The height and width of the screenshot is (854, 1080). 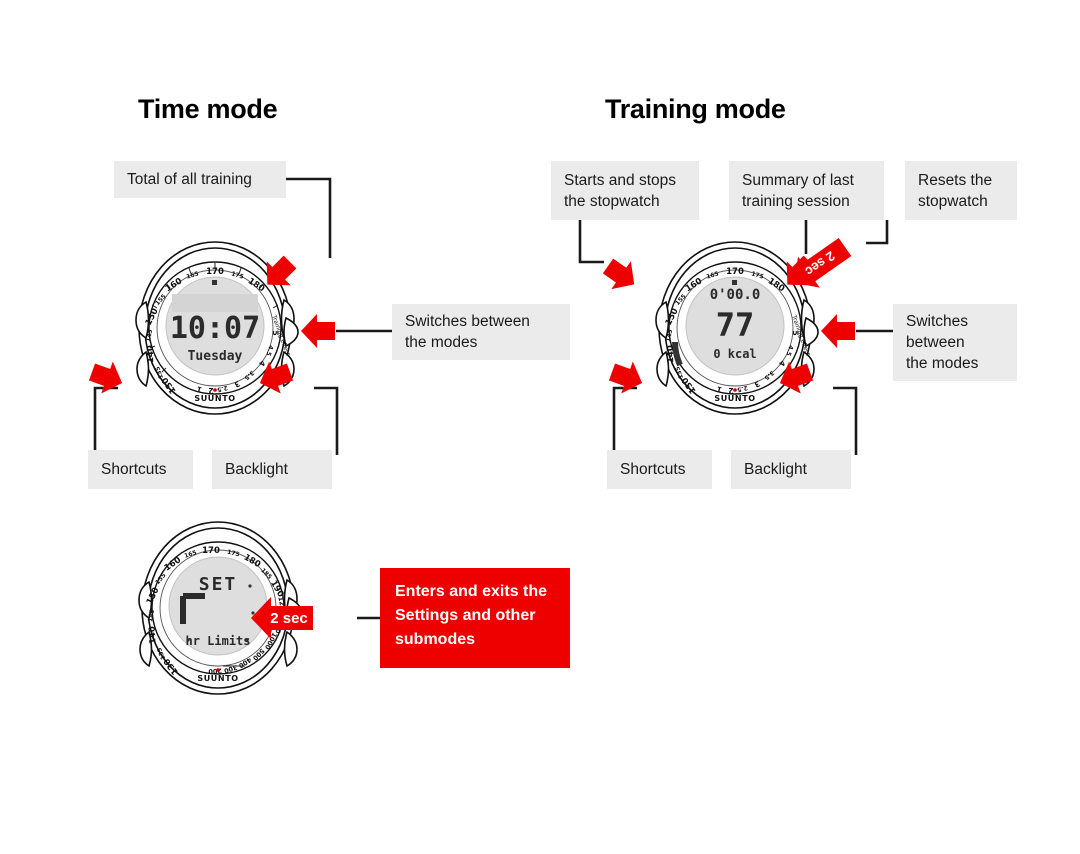 I want to click on callout-label: Starts and stops the stopwatch, so click(x=620, y=190).